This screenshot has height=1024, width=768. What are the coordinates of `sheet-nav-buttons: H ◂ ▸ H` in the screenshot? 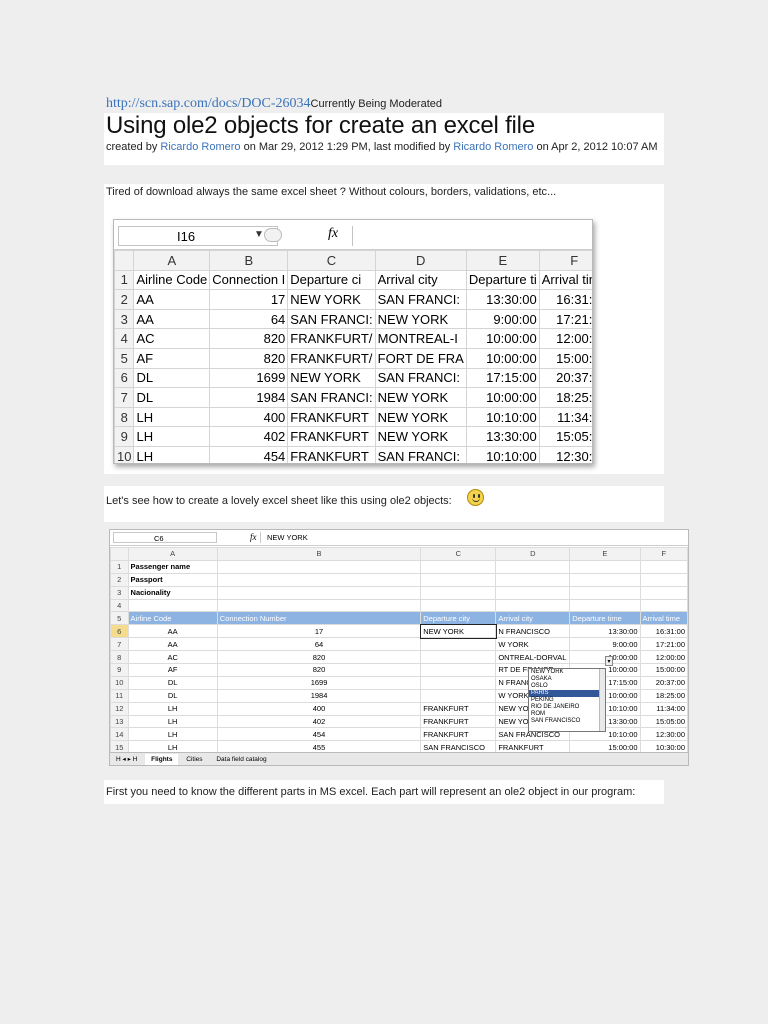 It's located at (126, 759).